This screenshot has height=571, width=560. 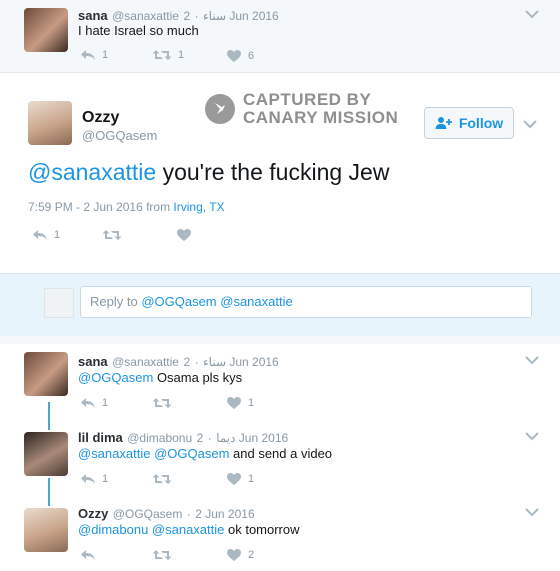 What do you see at coordinates (126, 207) in the screenshot?
I see `tweet-timestamp: 7:59 PM - 2 Jun 2016 from Irving, TX` at bounding box center [126, 207].